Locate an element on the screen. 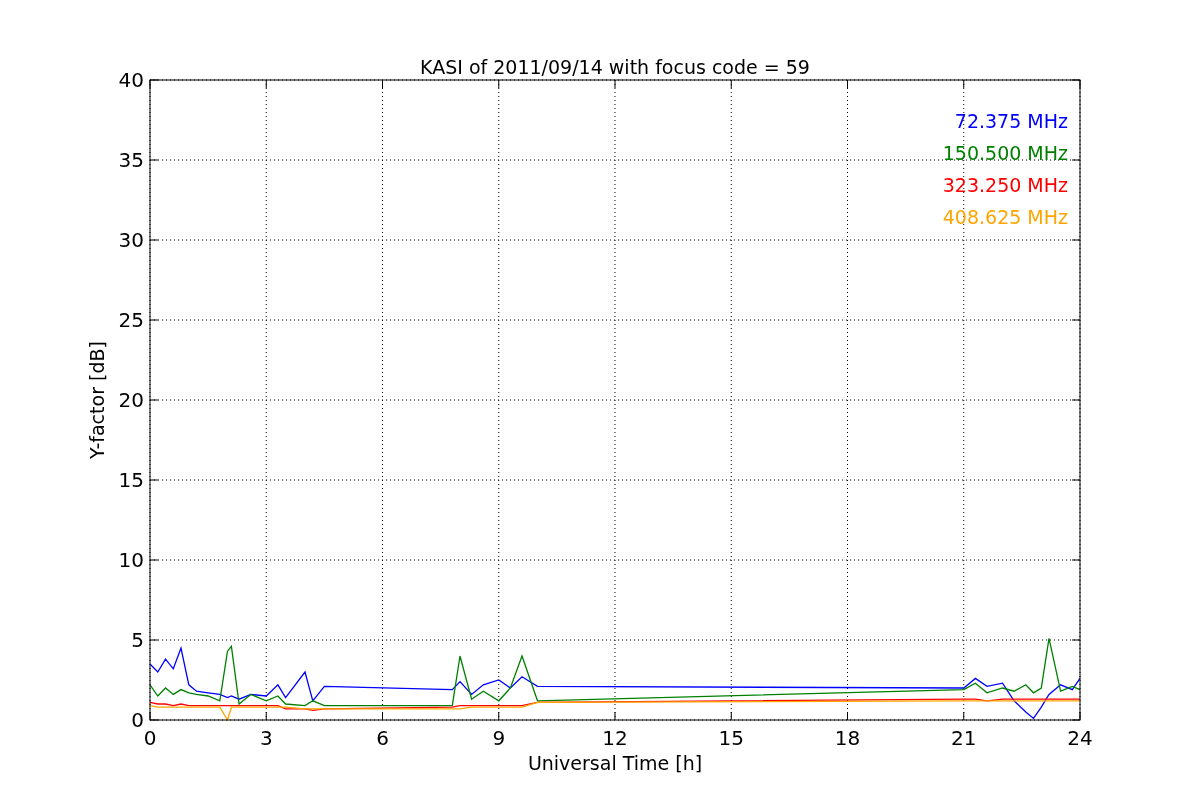  tick-label: 12 is located at coordinates (615, 738).